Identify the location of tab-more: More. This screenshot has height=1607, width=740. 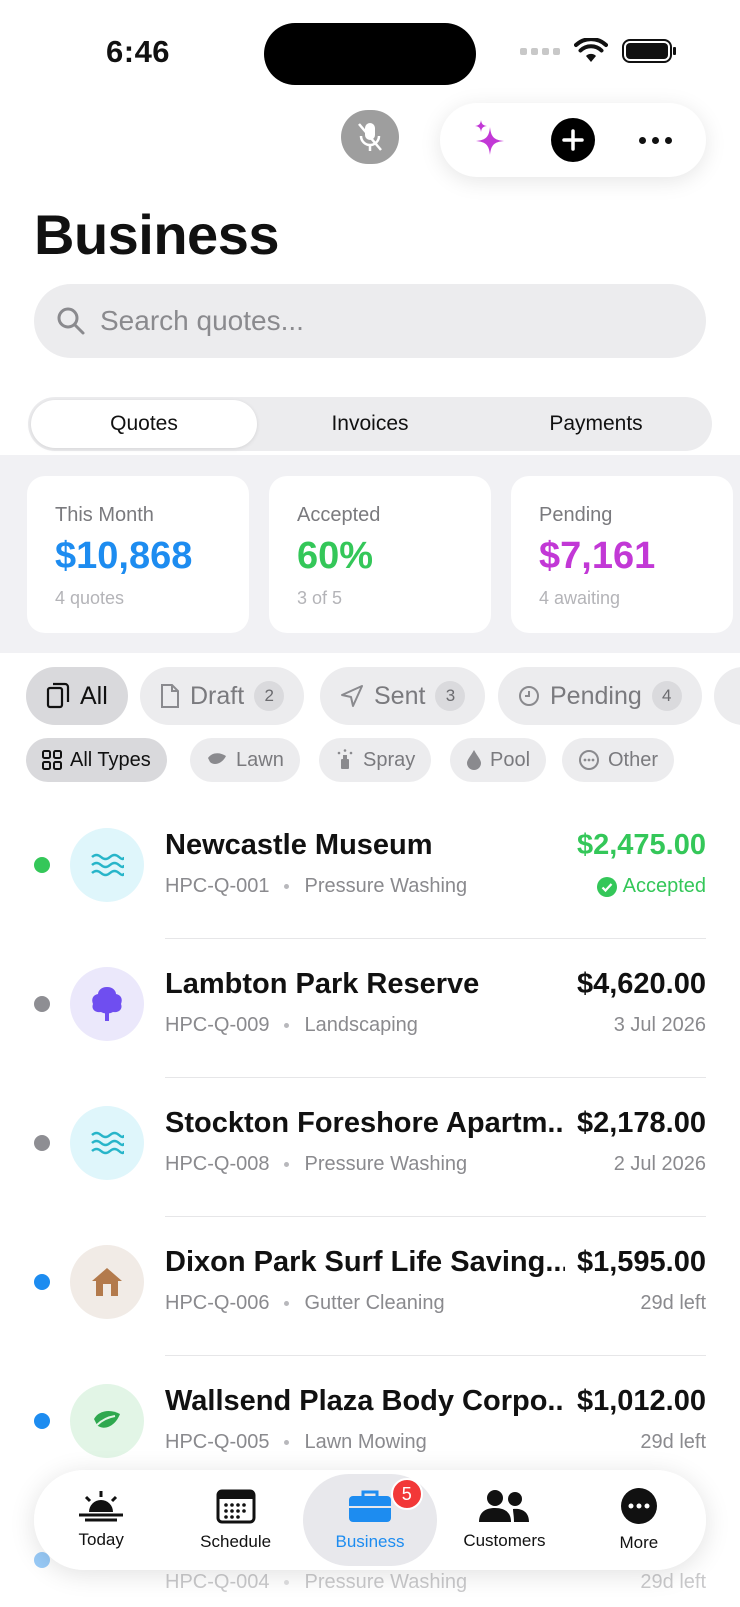
(639, 1520).